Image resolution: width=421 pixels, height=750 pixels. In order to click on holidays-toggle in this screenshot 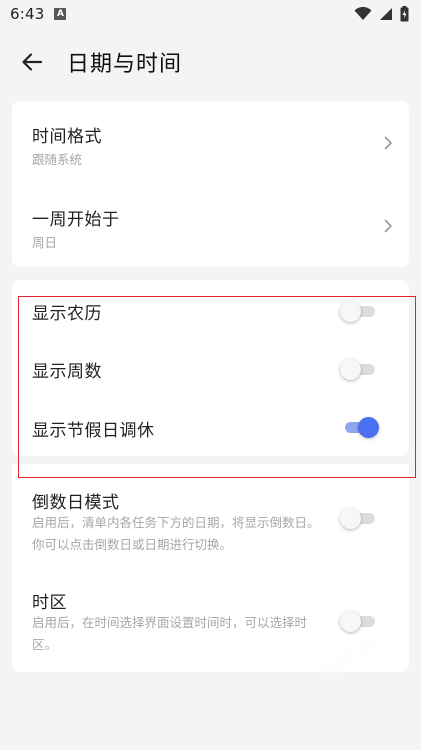, I will do `click(360, 427)`.